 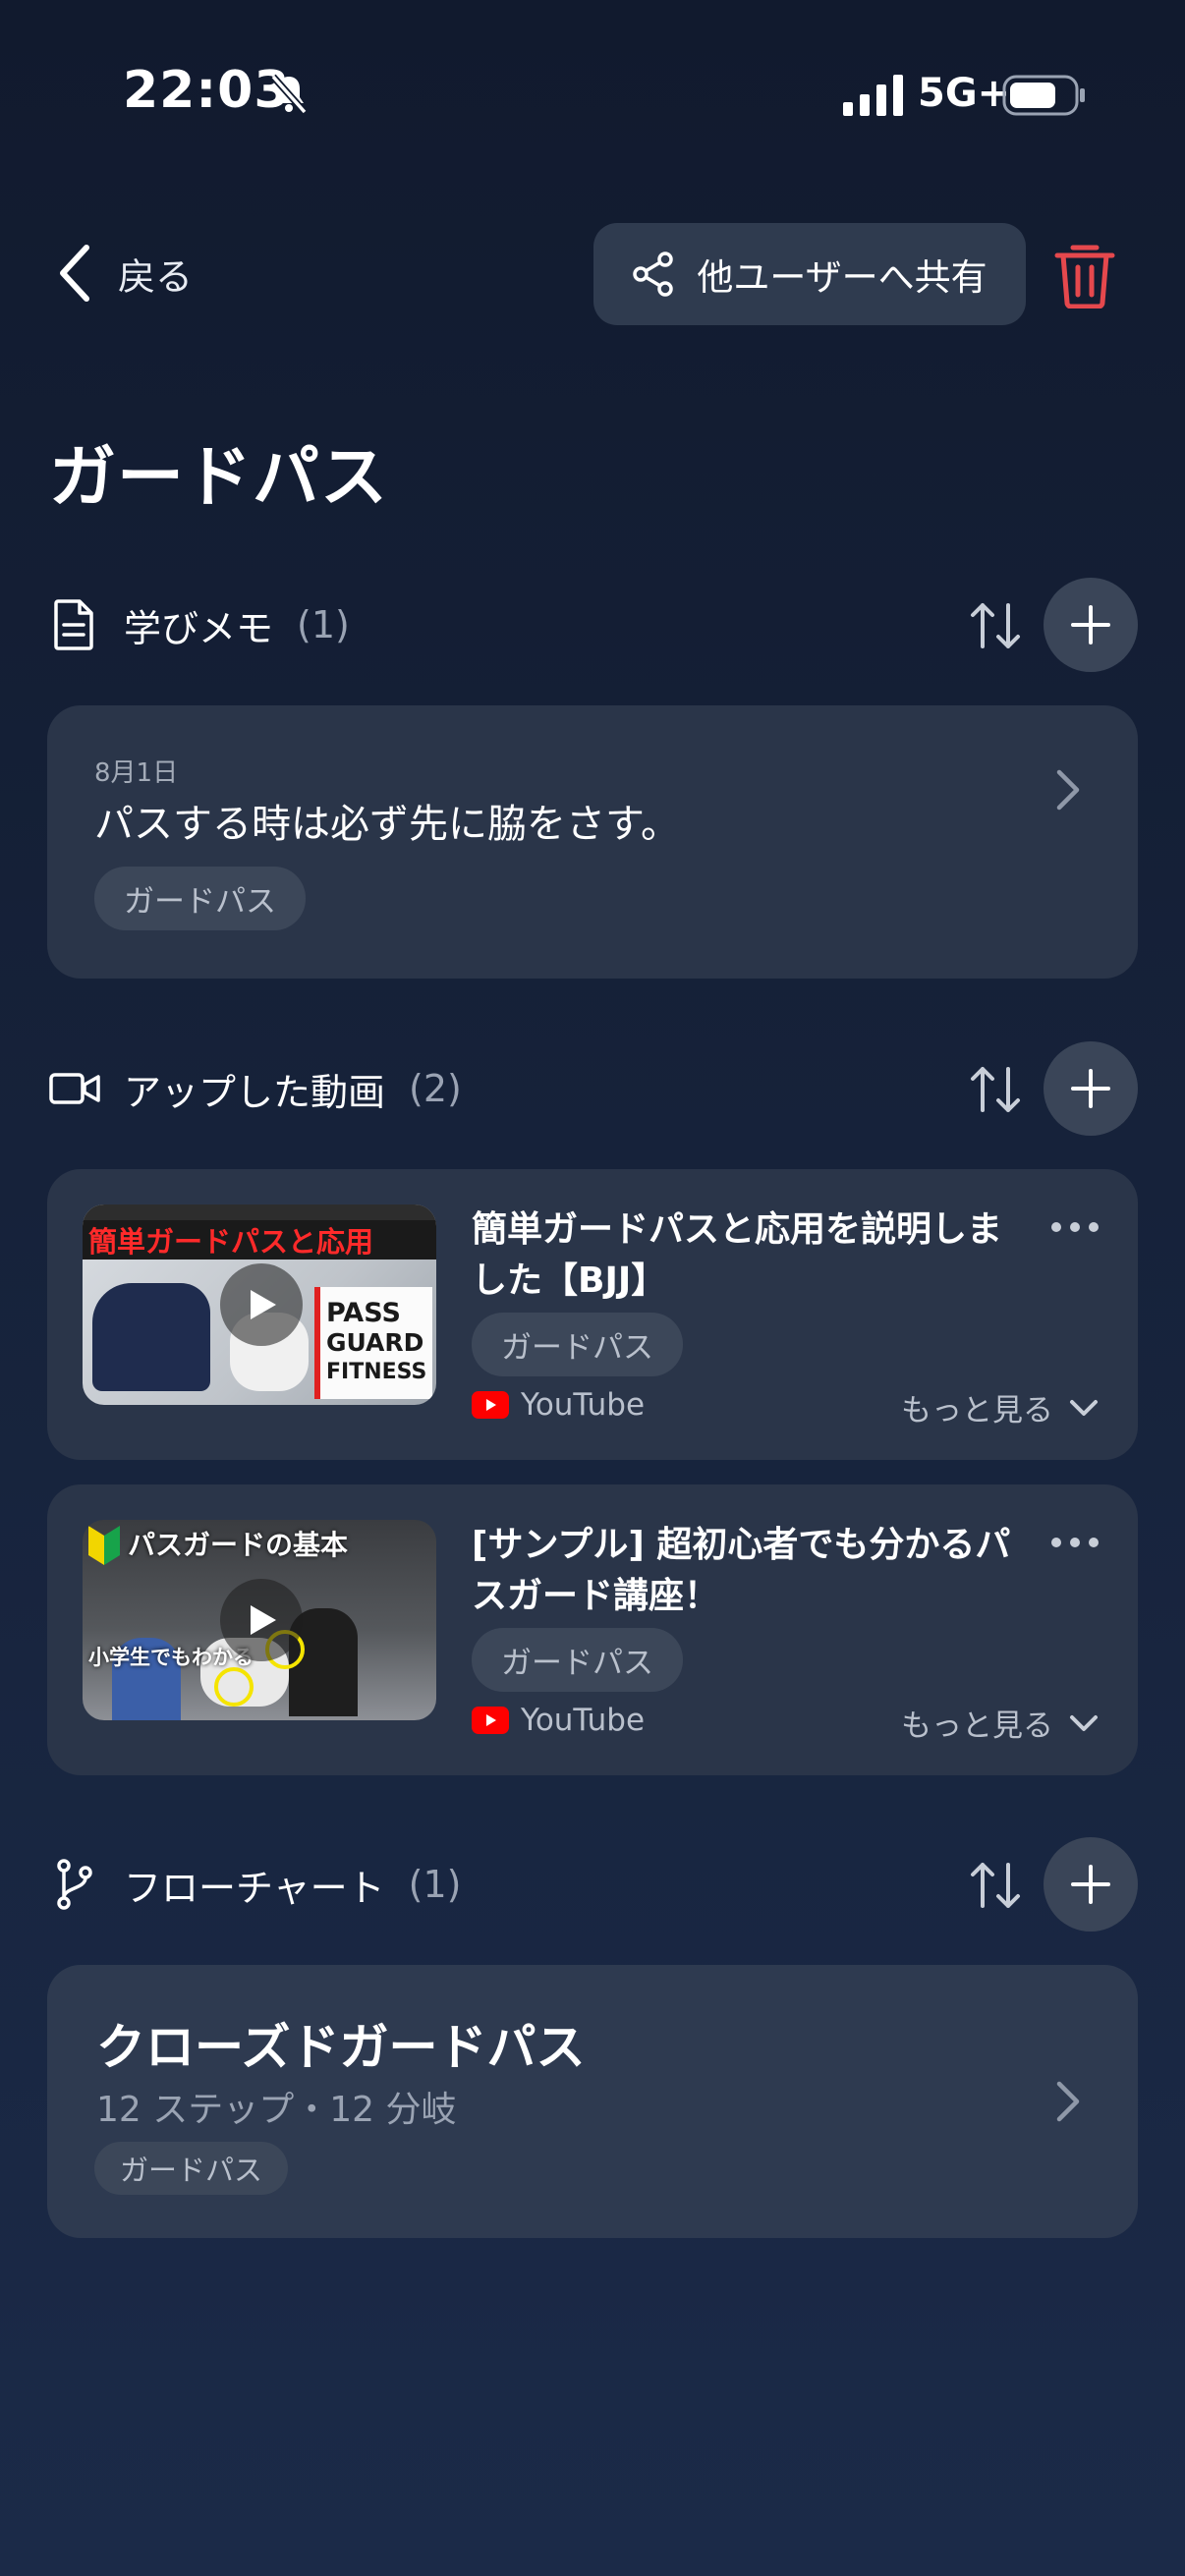 I want to click on thumbnail-caption: 簡単ガードパスと応用, so click(x=231, y=1242).